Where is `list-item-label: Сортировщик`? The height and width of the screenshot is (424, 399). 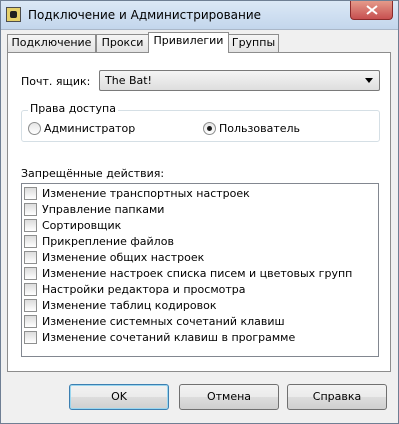
list-item-label: Сортировщик is located at coordinates (82, 225).